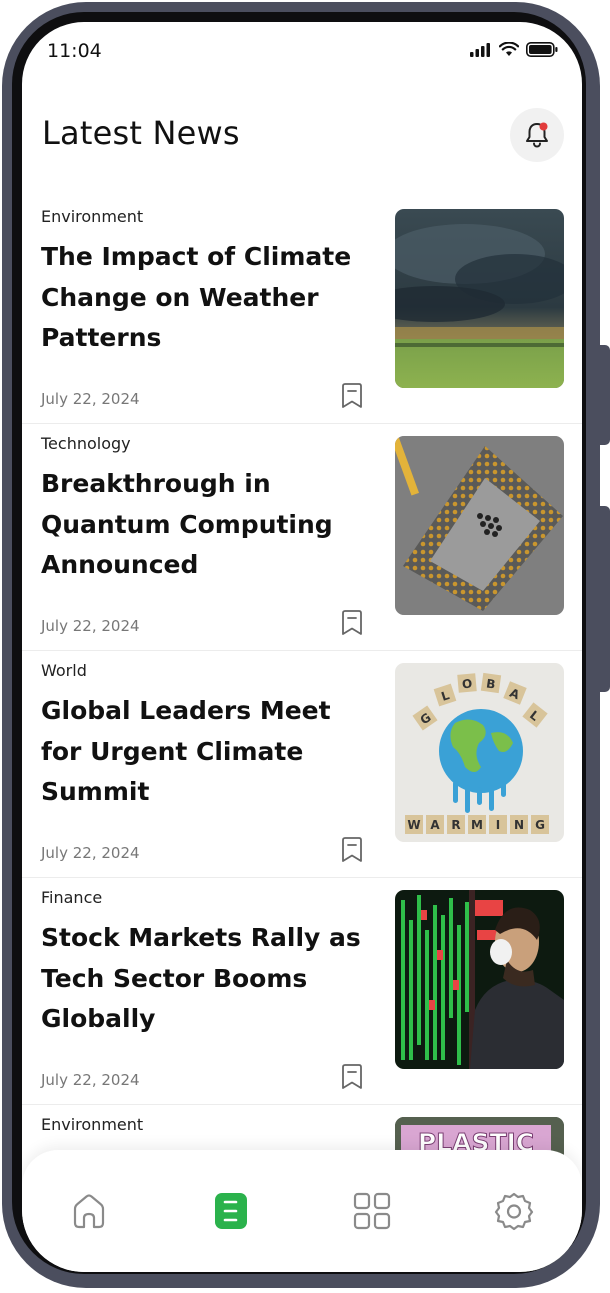 The height and width of the screenshot is (1293, 610). I want to click on tab-home, so click(89, 1211).